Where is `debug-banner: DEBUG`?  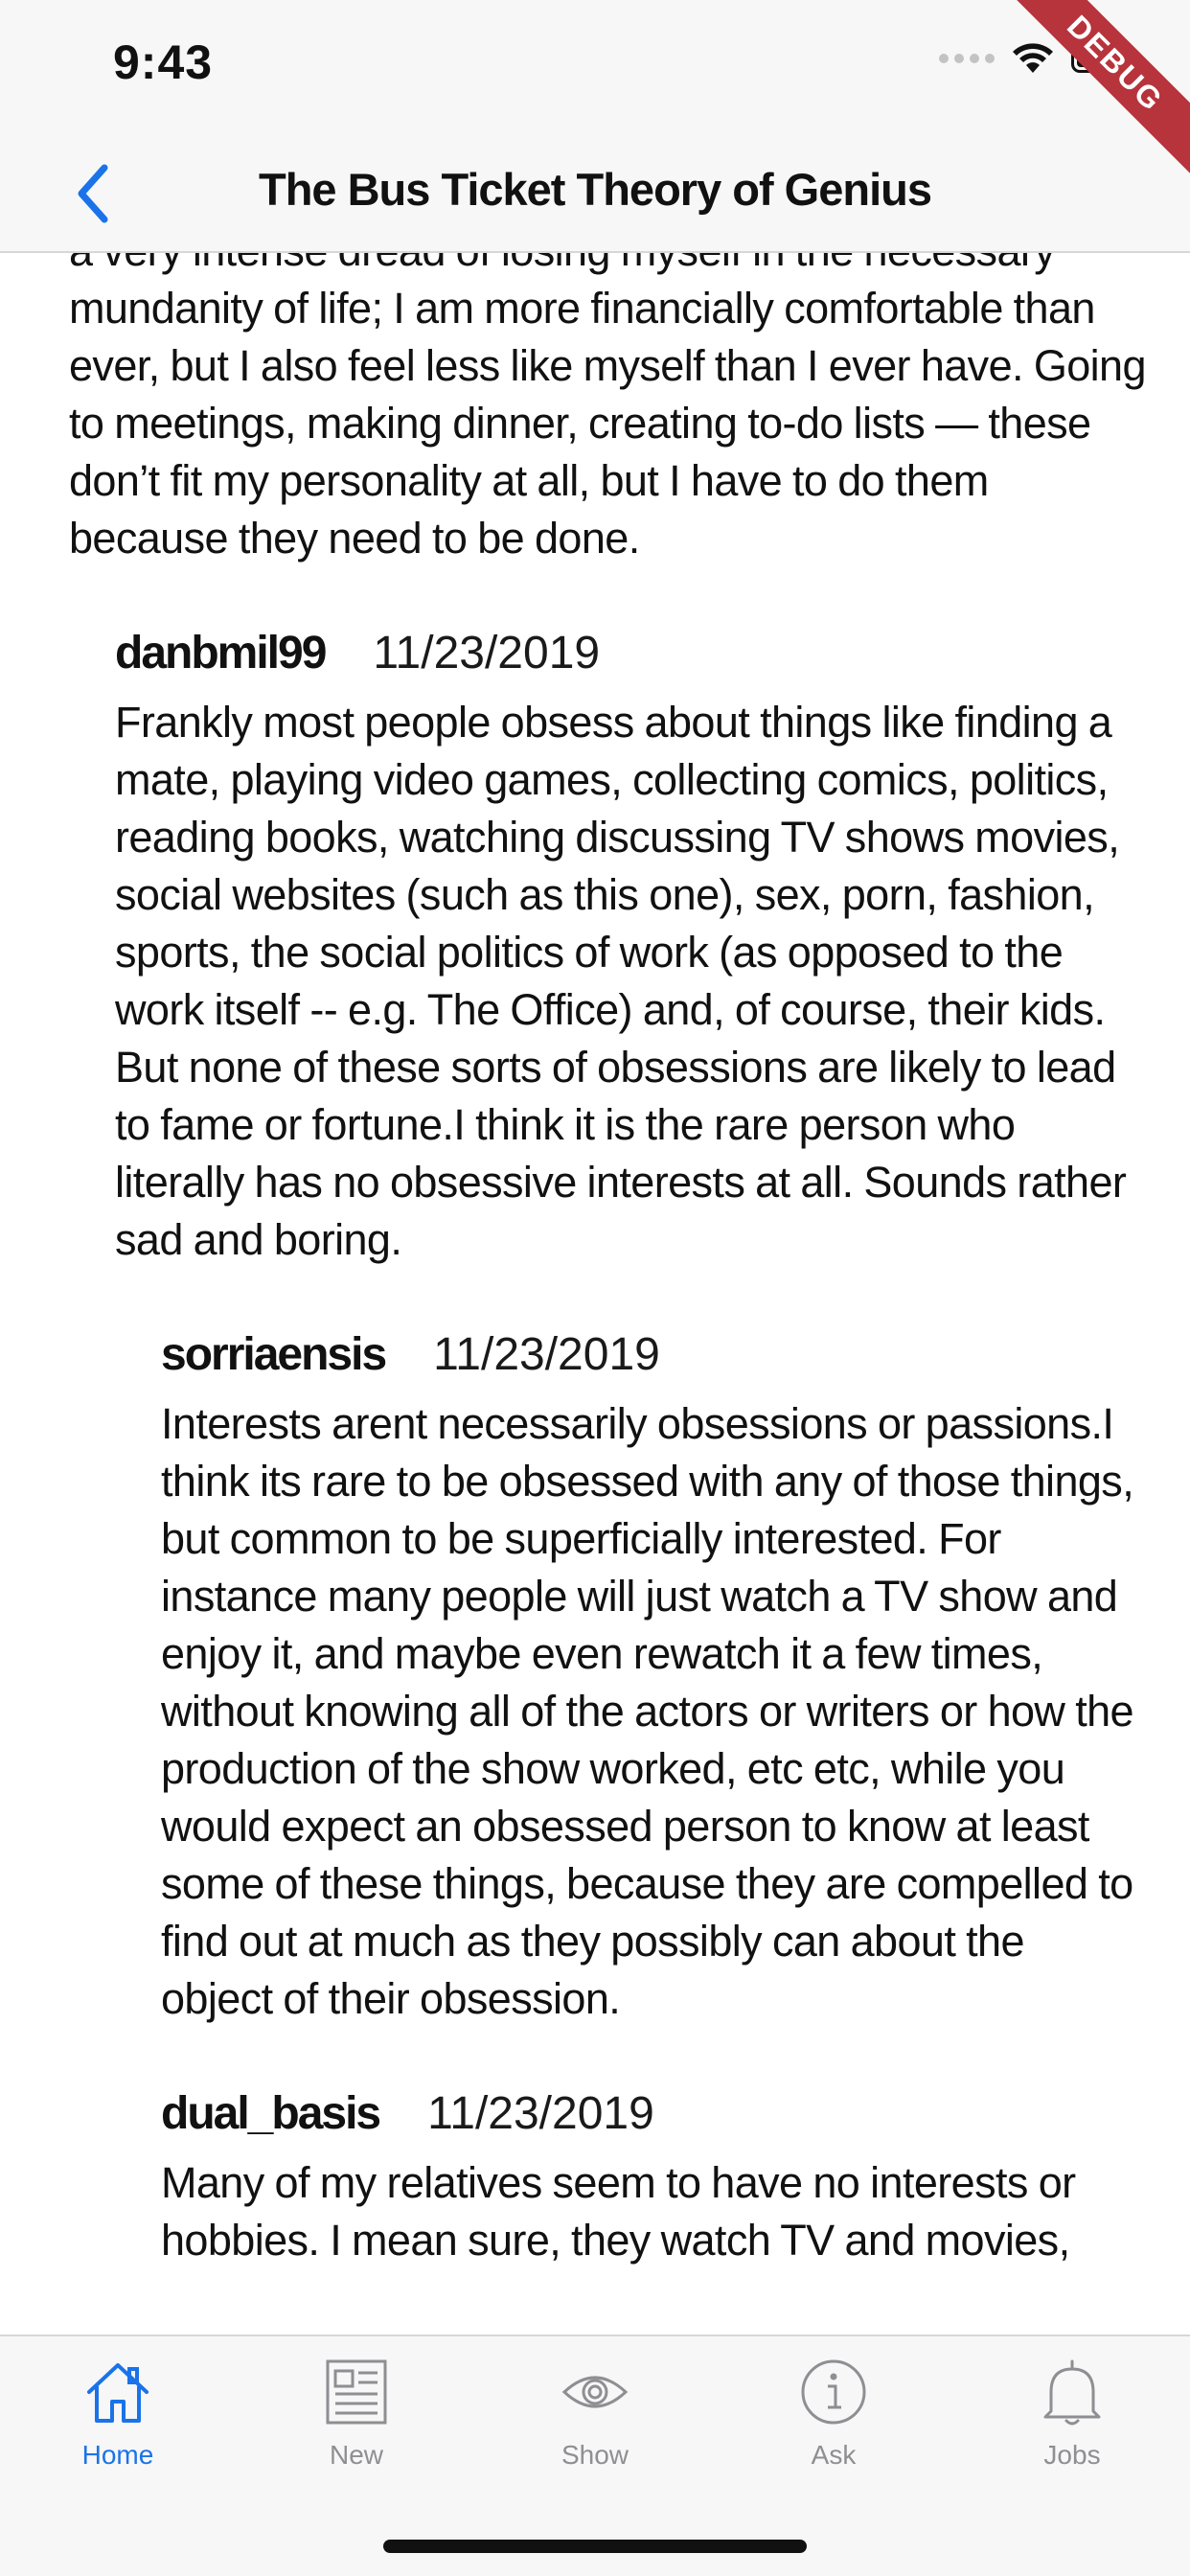 debug-banner: DEBUG is located at coordinates (1094, 96).